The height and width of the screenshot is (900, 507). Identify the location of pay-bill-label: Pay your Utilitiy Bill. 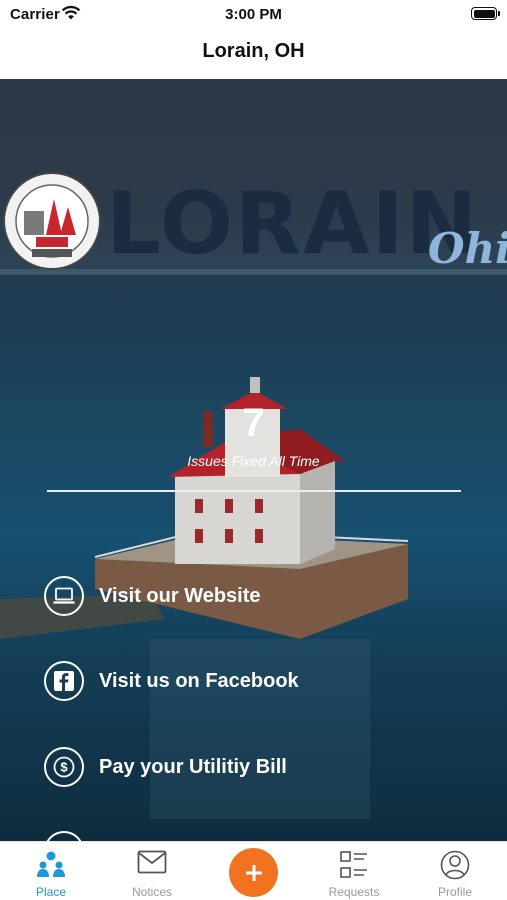
(193, 766).